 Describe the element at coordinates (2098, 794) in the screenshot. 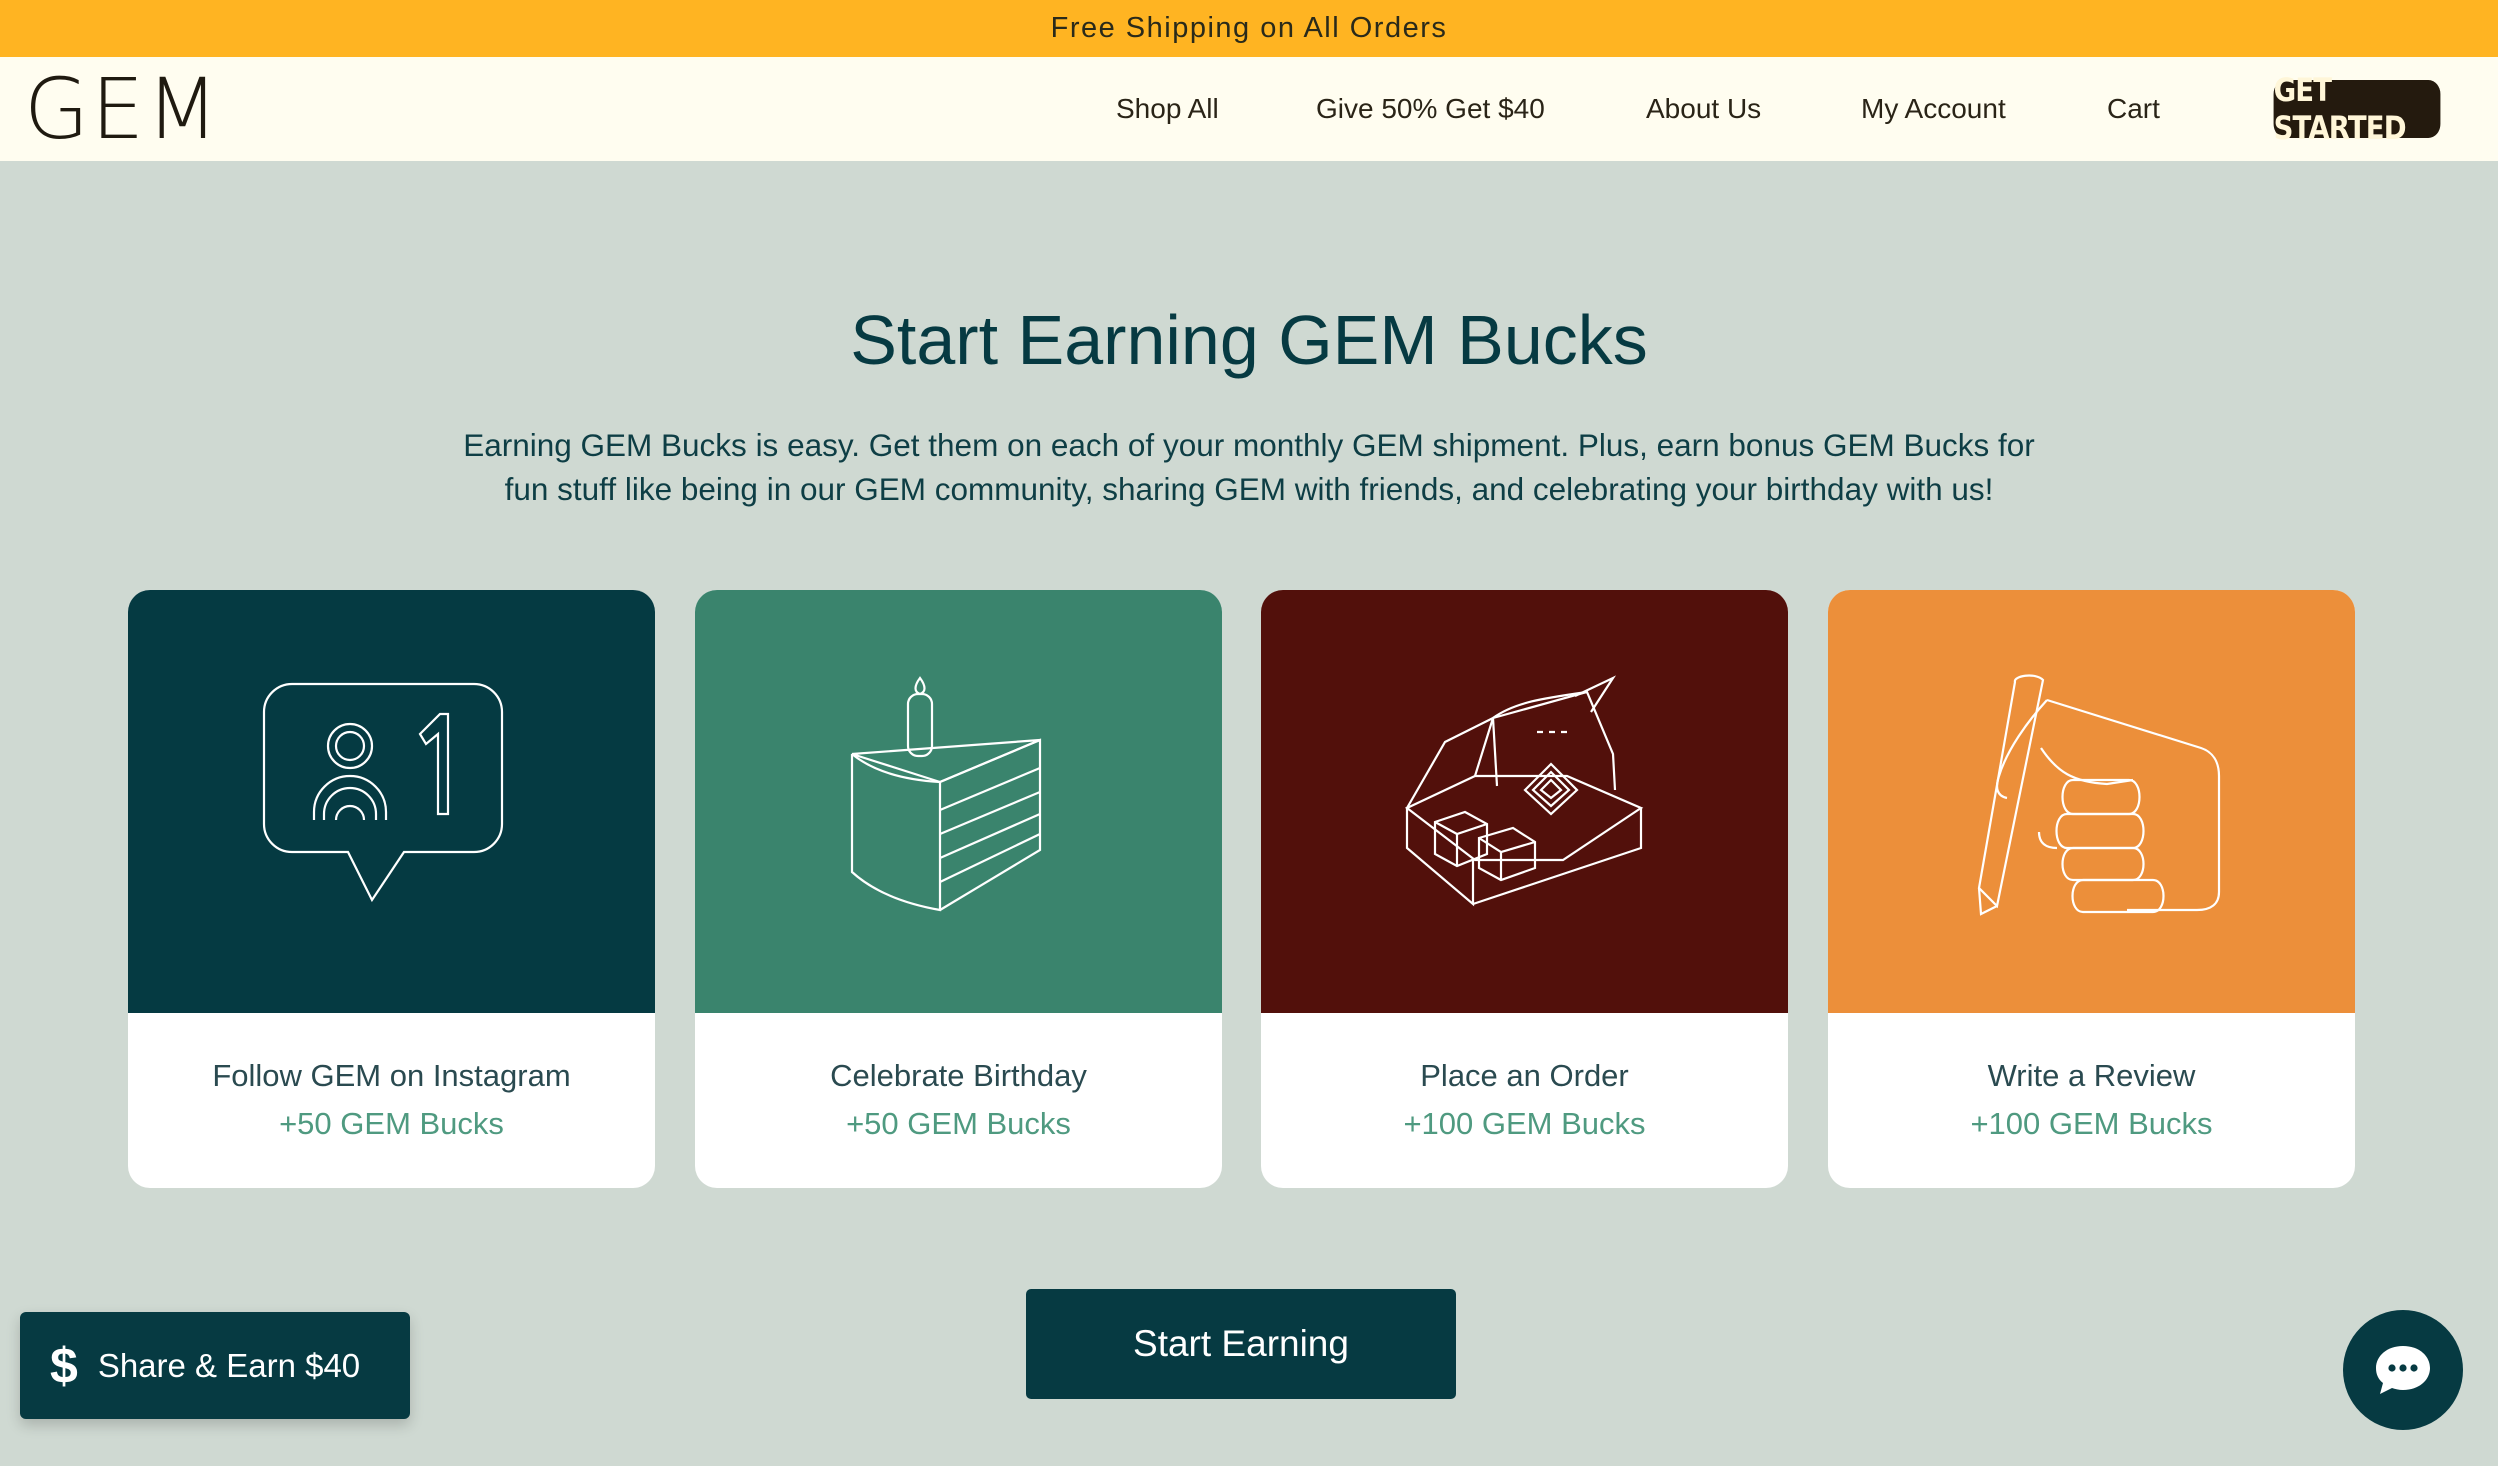

I see `hand-pencil-icon` at that location.